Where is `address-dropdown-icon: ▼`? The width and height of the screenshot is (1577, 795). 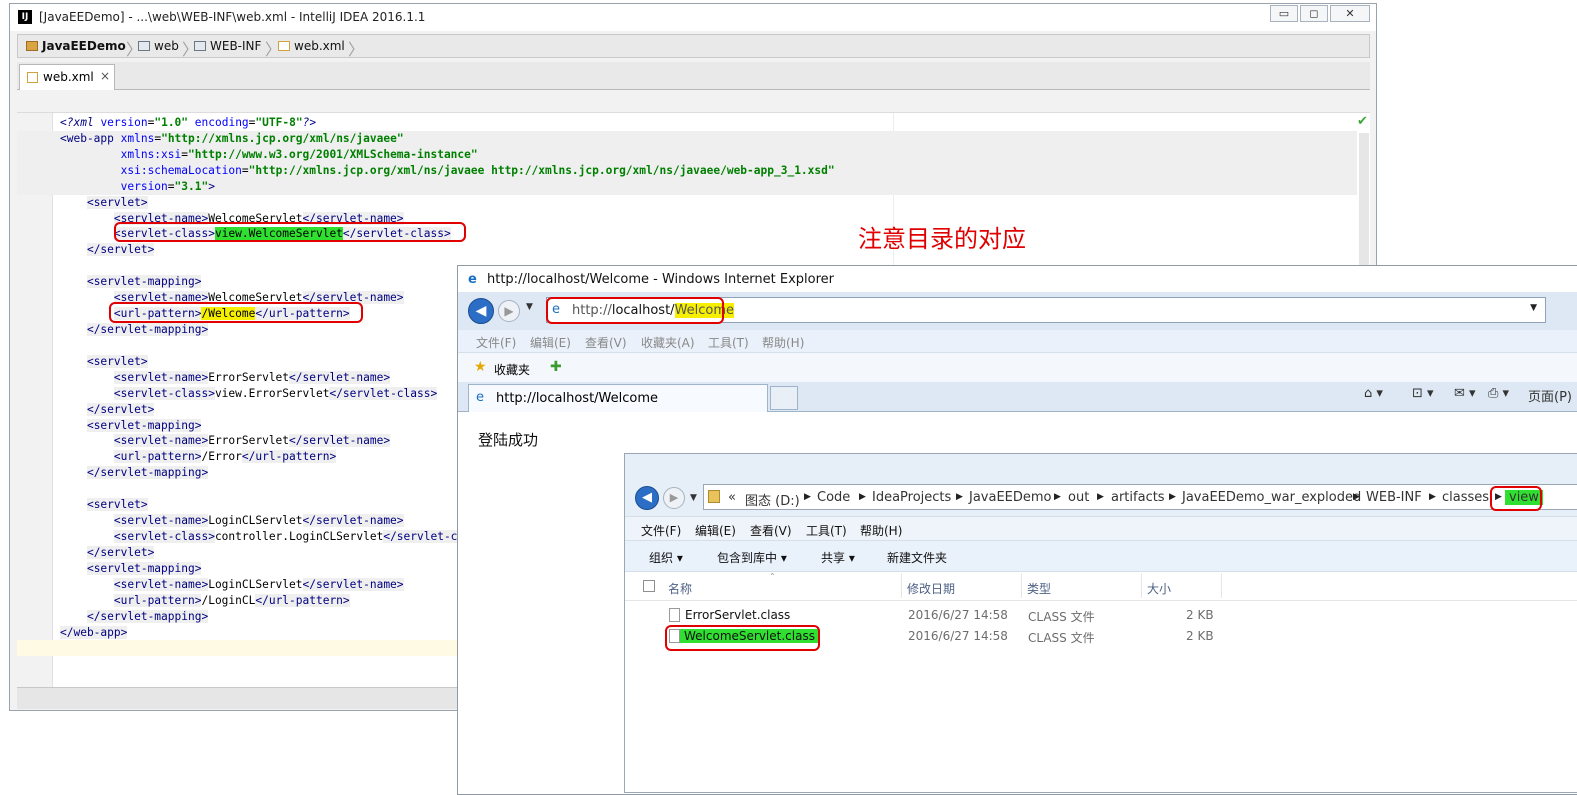 address-dropdown-icon: ▼ is located at coordinates (1533, 308).